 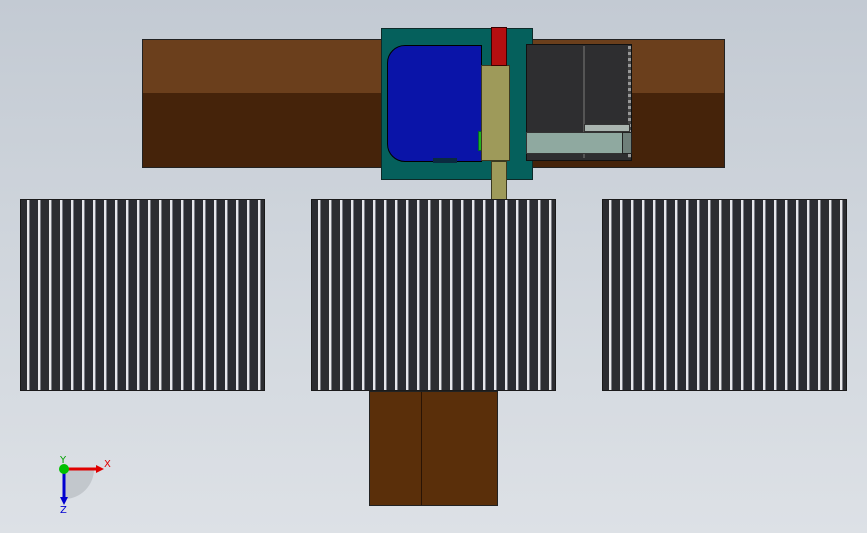 I want to click on roller-bank-left, so click(x=142, y=295).